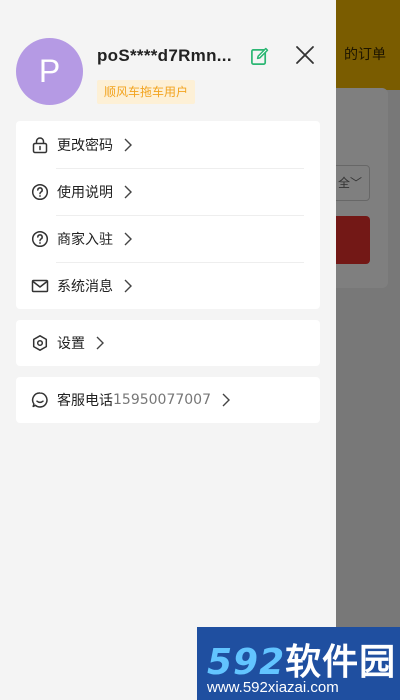  I want to click on menu-item-label: 更改密码, so click(85, 145).